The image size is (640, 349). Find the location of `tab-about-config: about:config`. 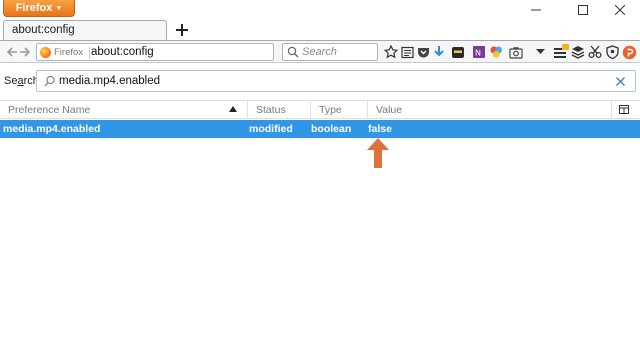

tab-about-config: about:config is located at coordinates (85, 30).